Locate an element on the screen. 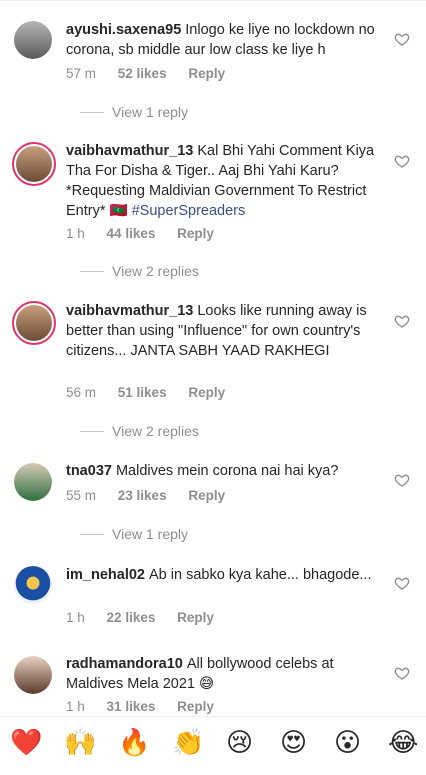  comment-likes: 51 likes is located at coordinates (142, 392).